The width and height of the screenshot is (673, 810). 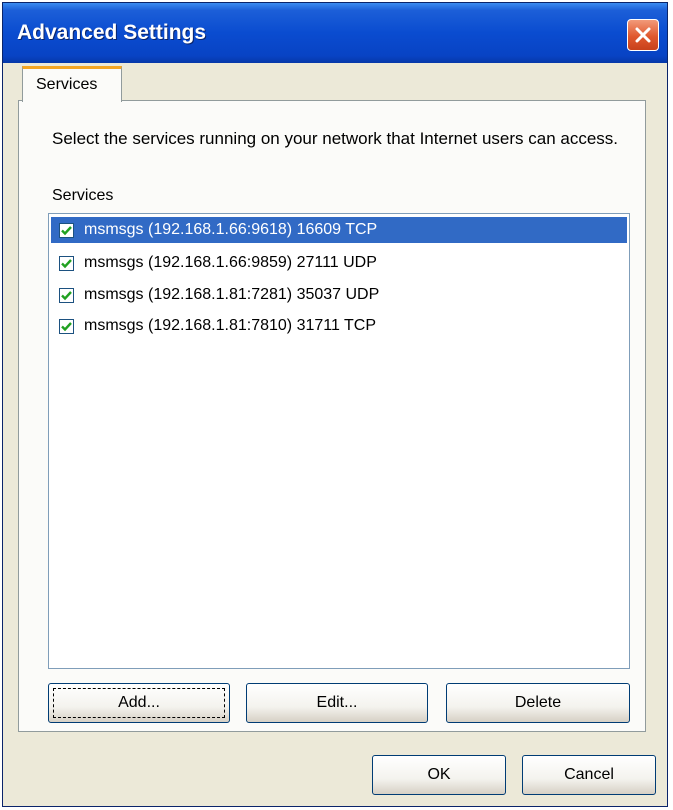 I want to click on service-label: msmsgs (192.168.1.81:7281) 35037 UDP, so click(x=232, y=294).